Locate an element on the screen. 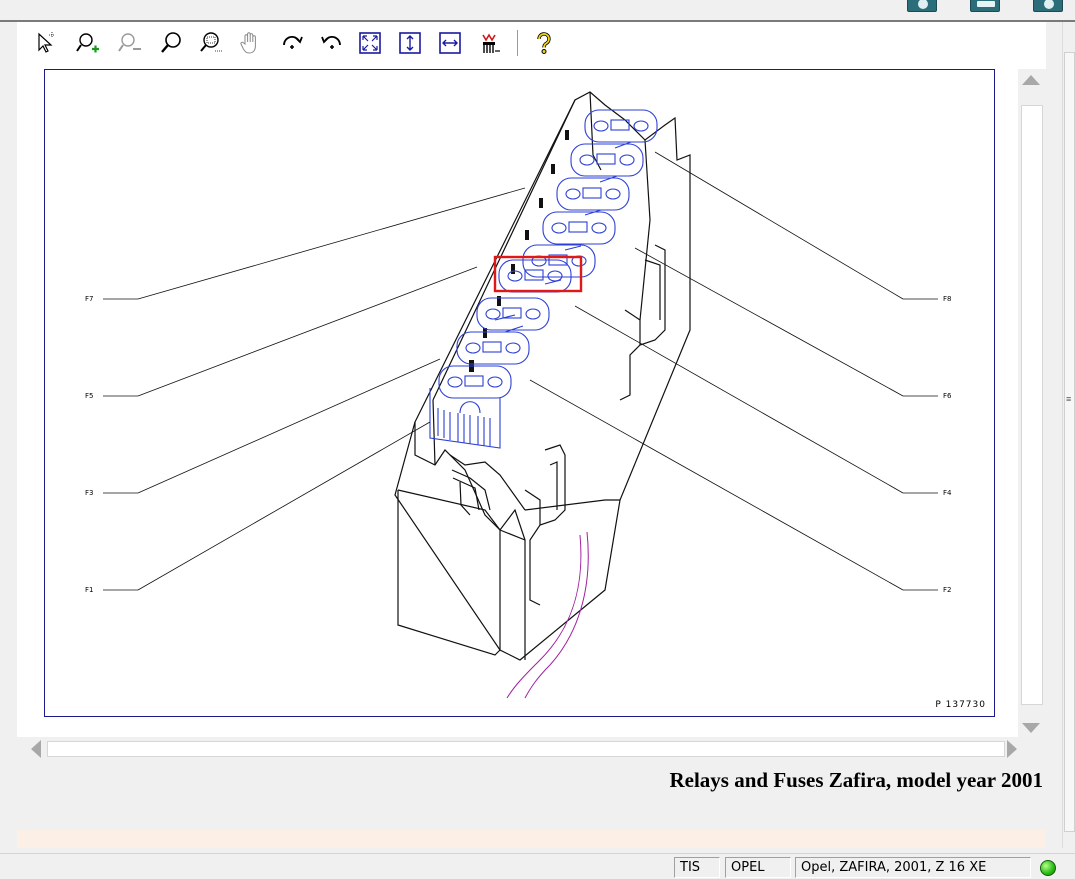 This screenshot has width=1075, height=879. window-top-strip is located at coordinates (537, 11).